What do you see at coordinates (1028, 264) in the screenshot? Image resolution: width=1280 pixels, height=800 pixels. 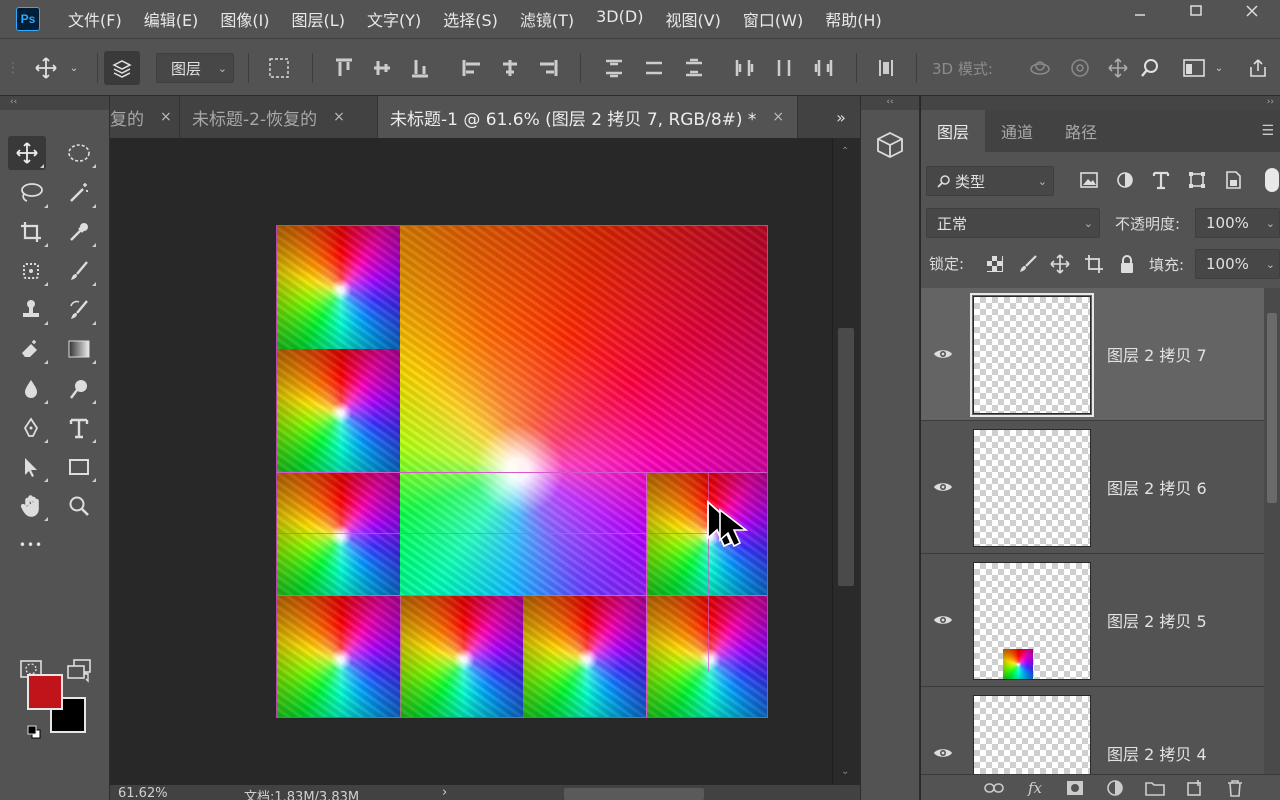 I see `lock-image-pixels-icon` at bounding box center [1028, 264].